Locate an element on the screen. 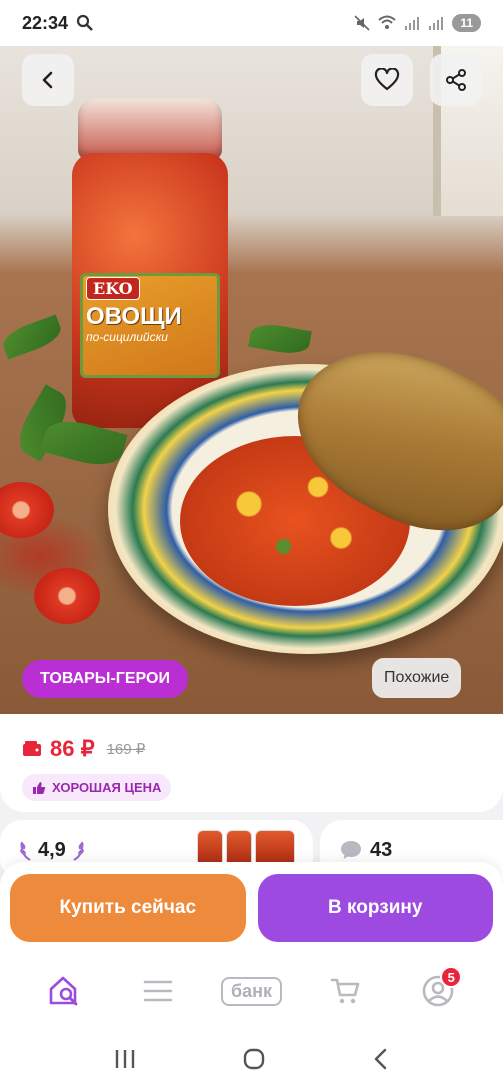 This screenshot has height=1090, width=503. search-icon is located at coordinates (84, 22).